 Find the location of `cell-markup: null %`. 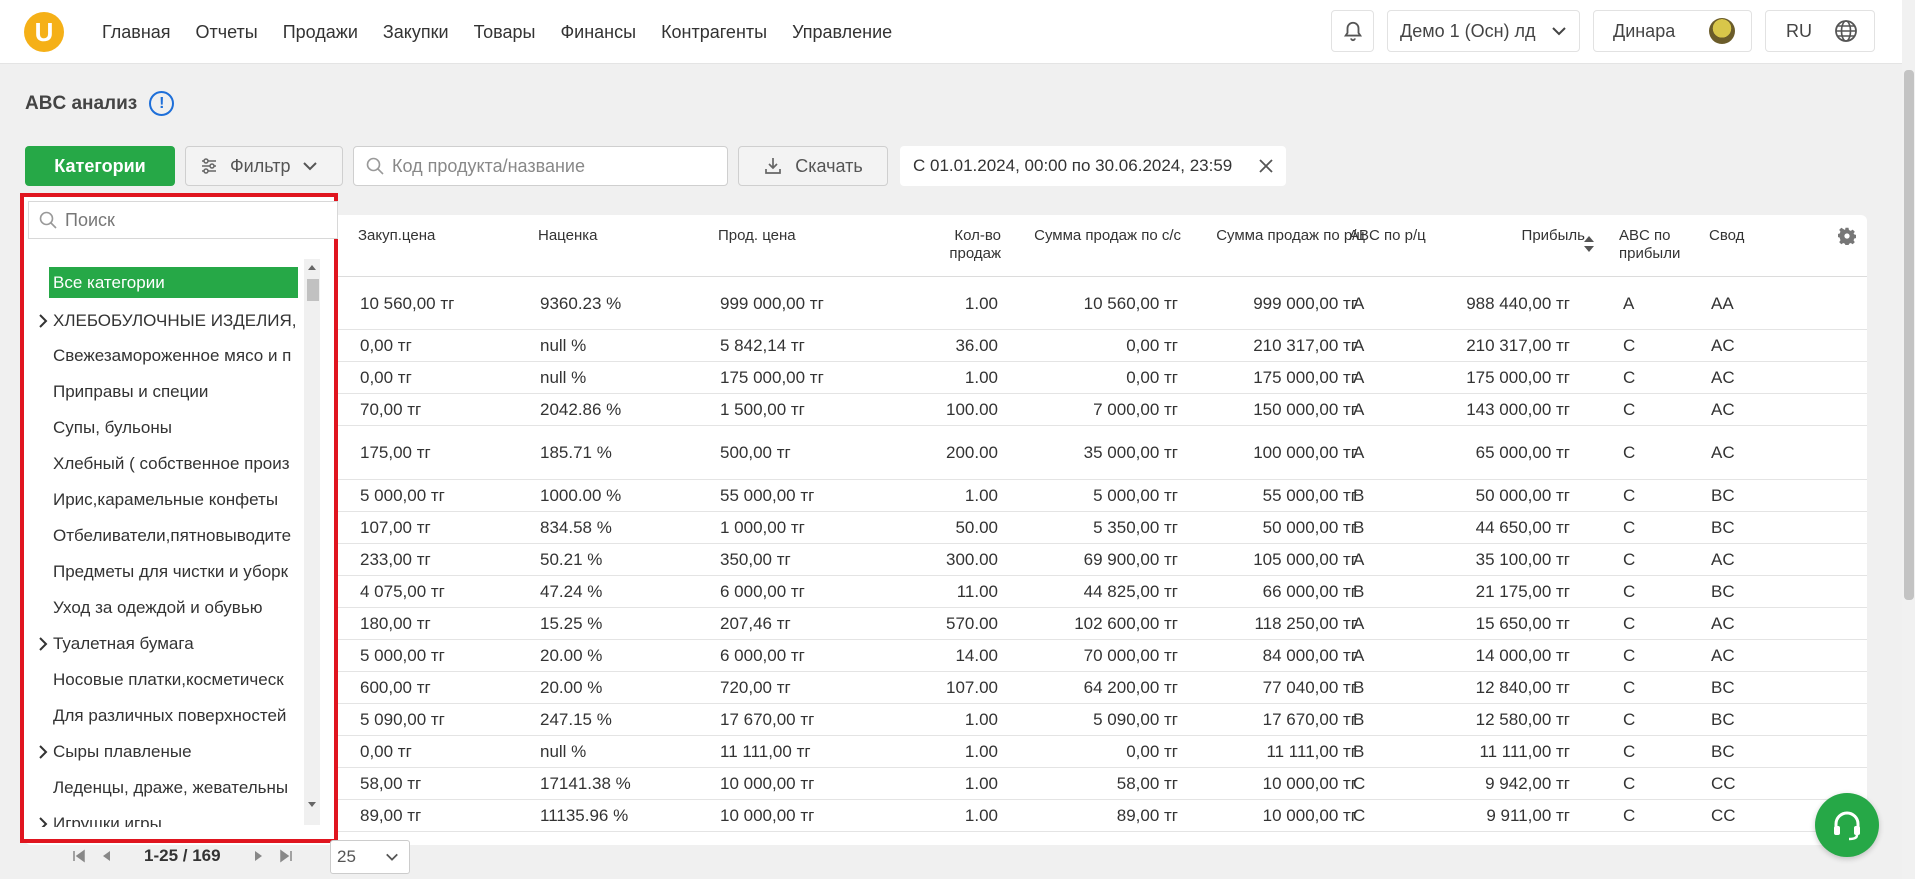

cell-markup: null % is located at coordinates (563, 751).